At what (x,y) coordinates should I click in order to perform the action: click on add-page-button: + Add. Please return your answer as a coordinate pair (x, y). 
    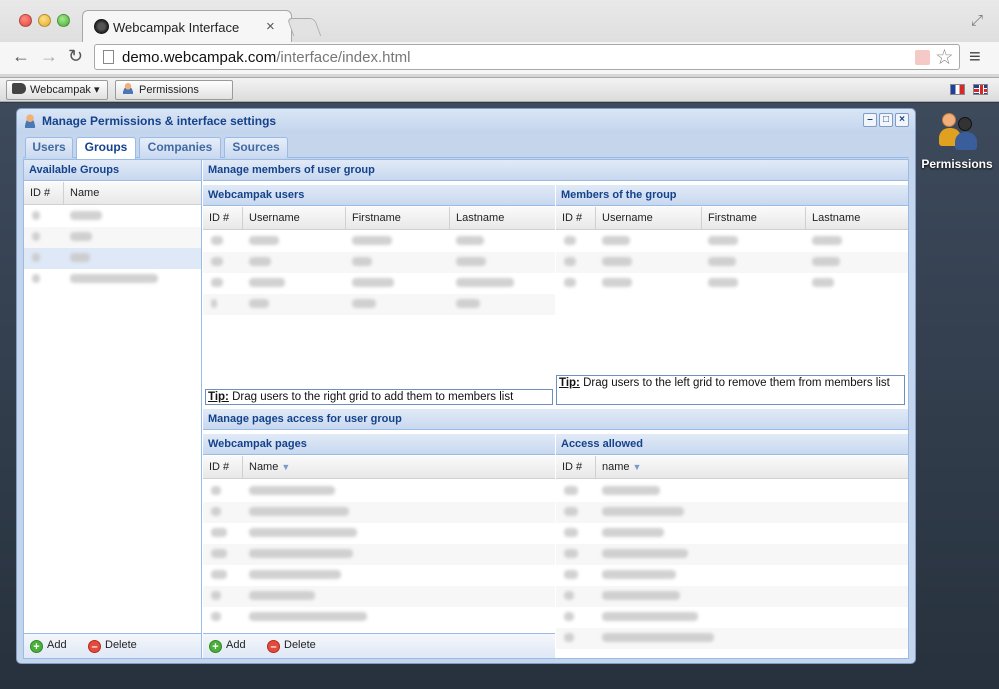
    Looking at the image, I should click on (227, 646).